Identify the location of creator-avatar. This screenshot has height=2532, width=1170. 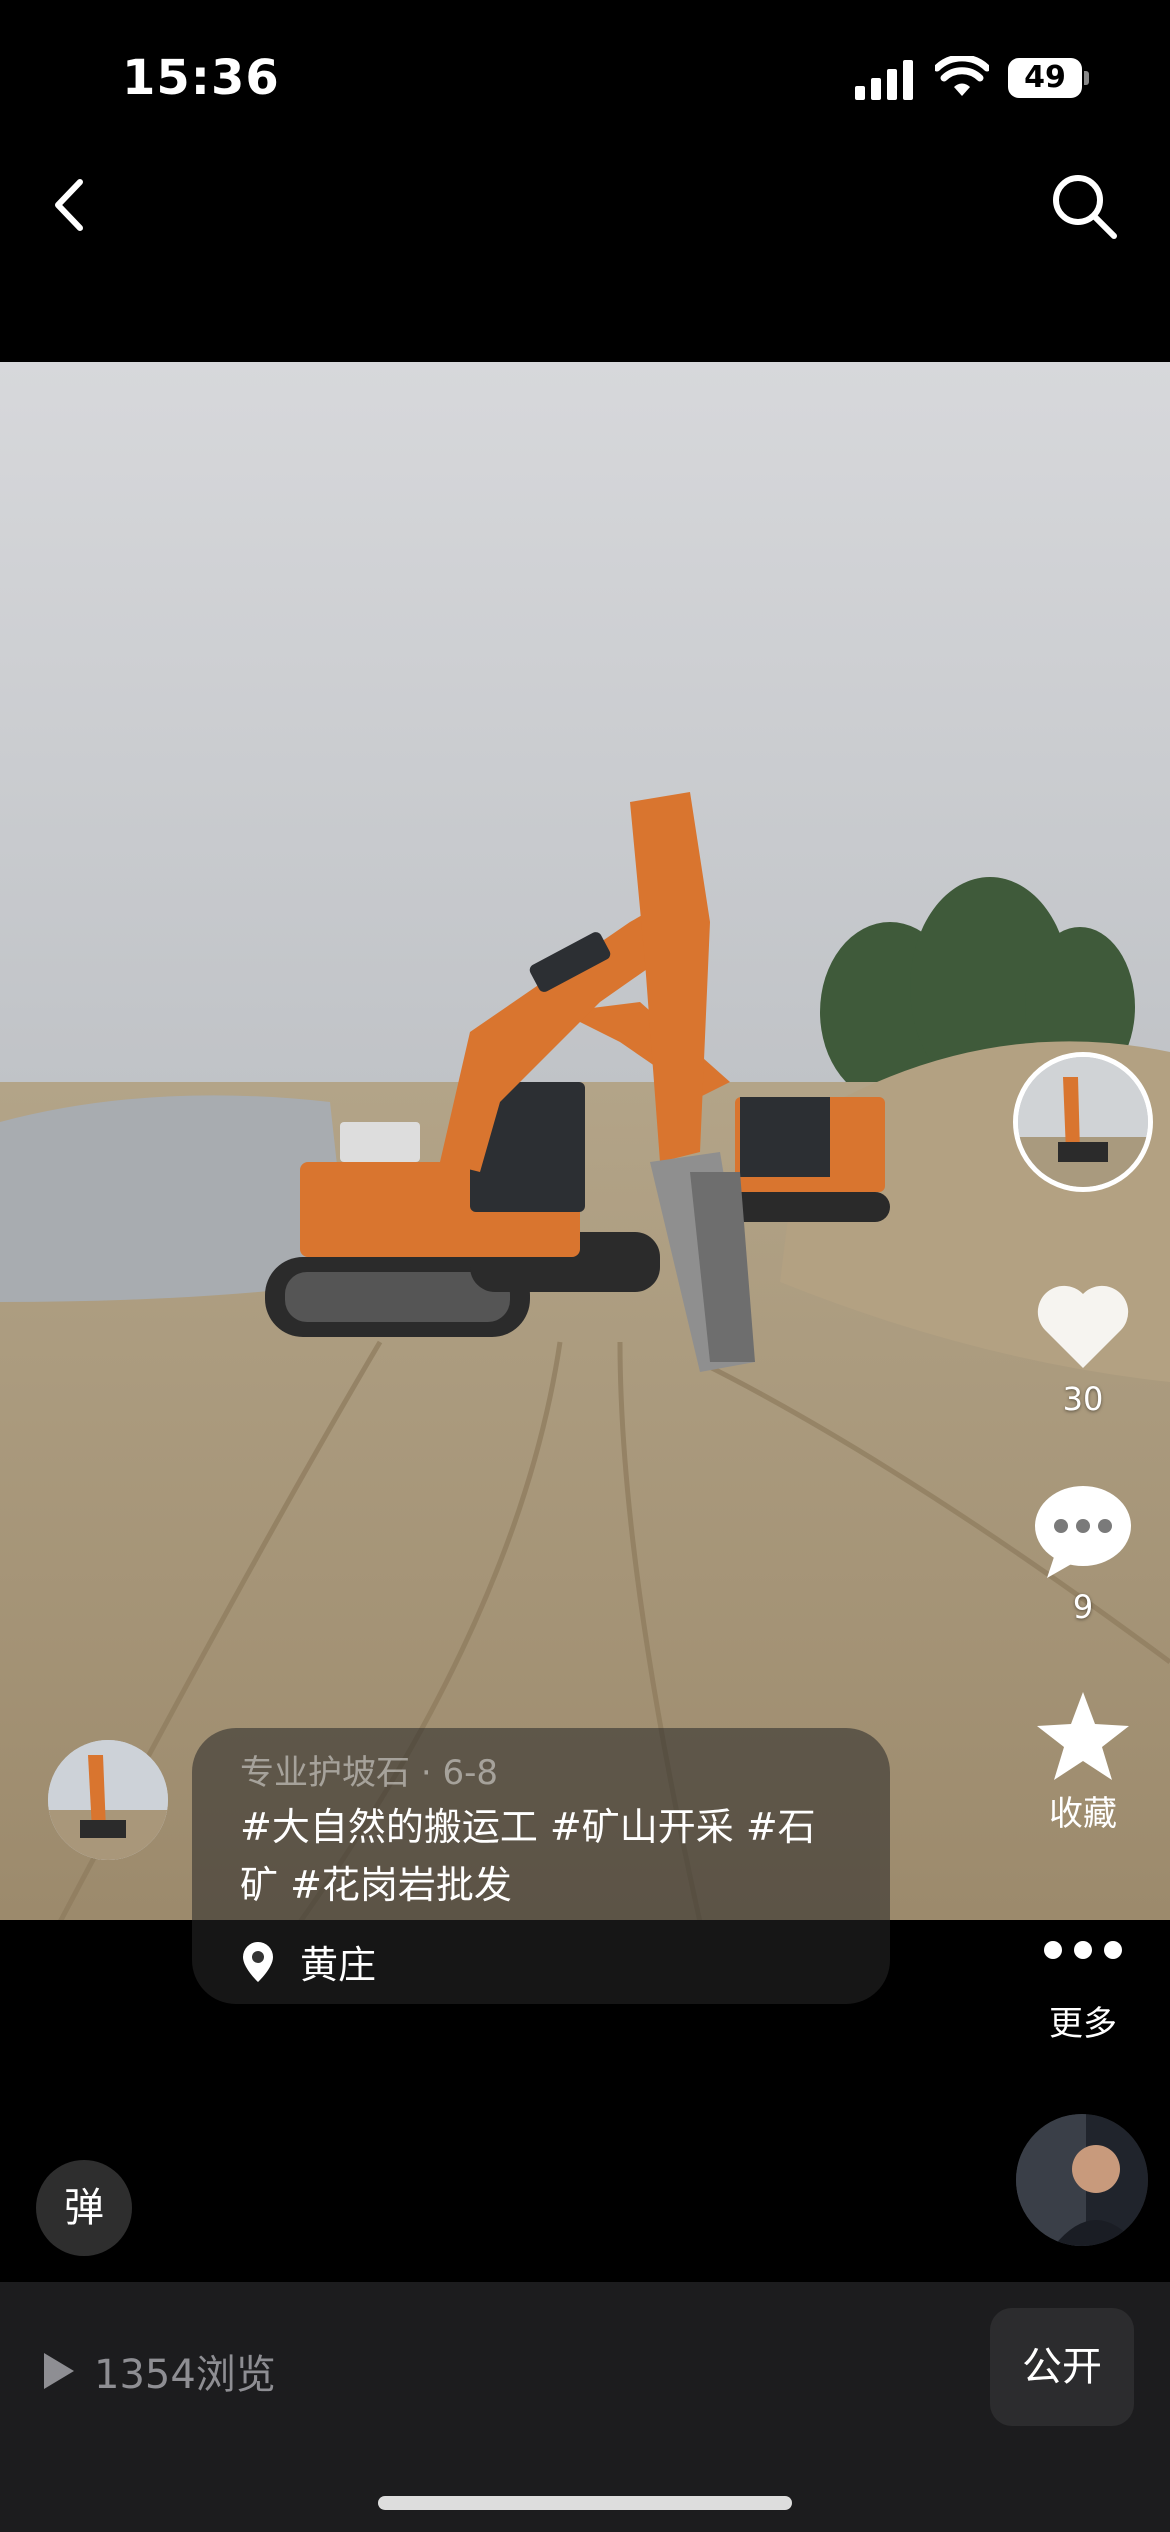
(1082, 2180).